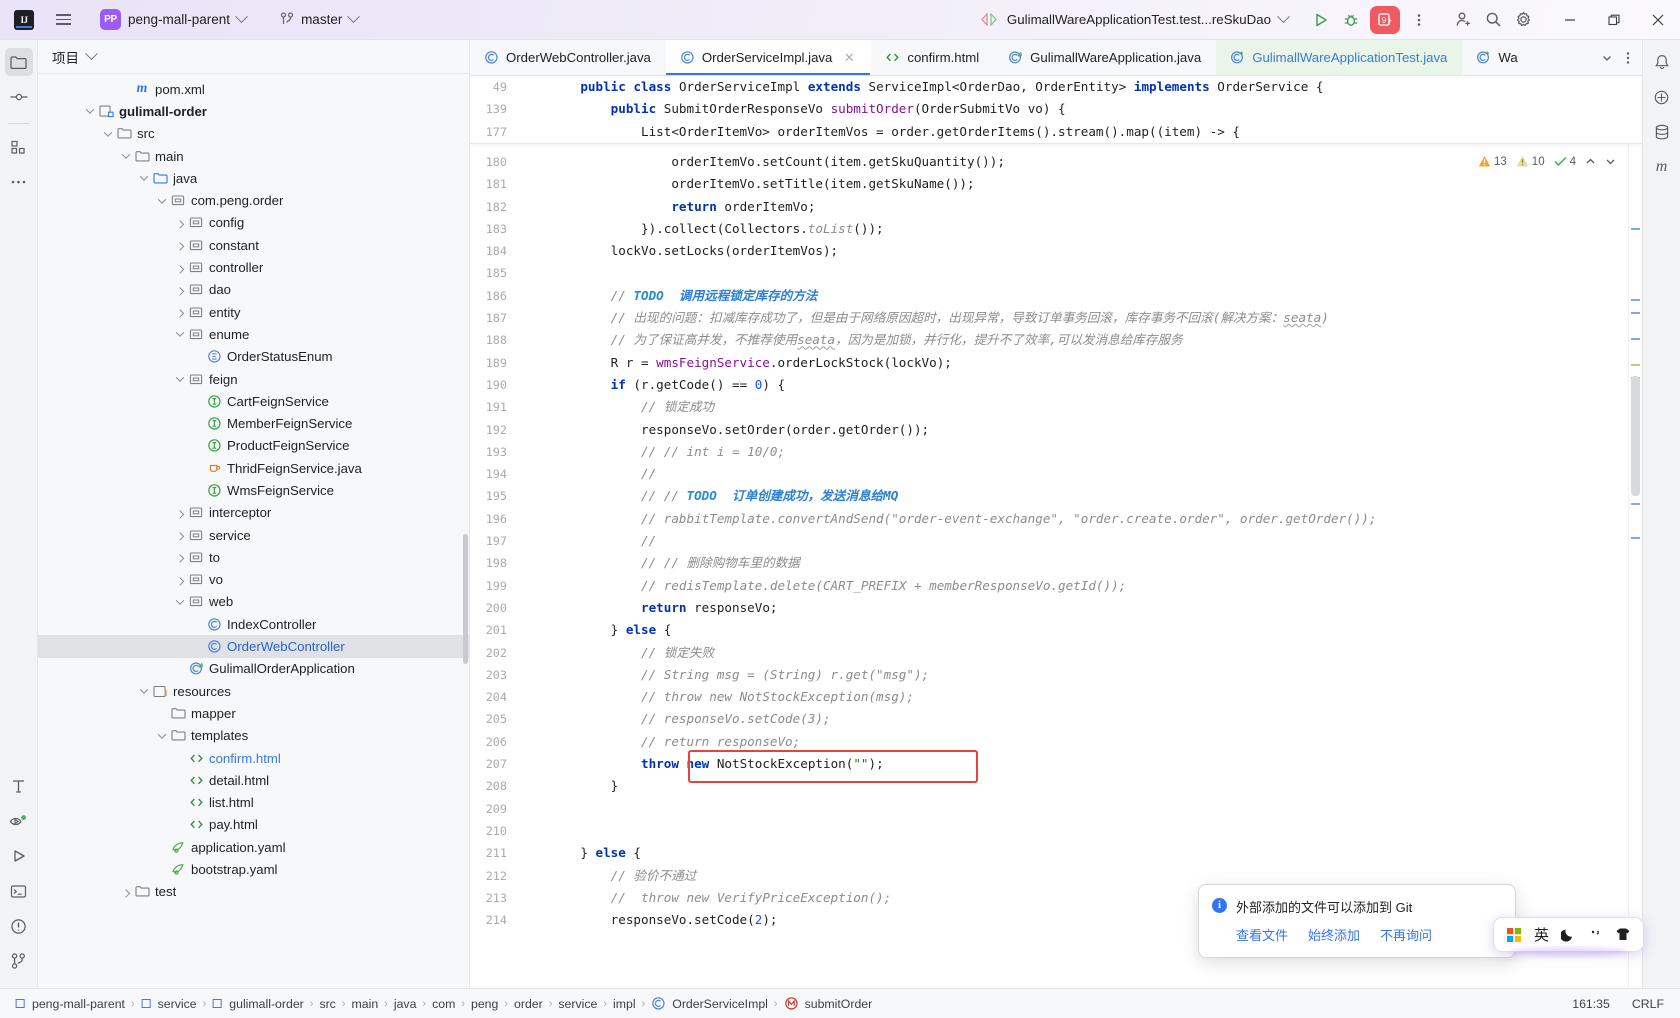 The height and width of the screenshot is (1018, 1680). I want to click on code-line: throw new NotStockException("");, so click(1089, 764).